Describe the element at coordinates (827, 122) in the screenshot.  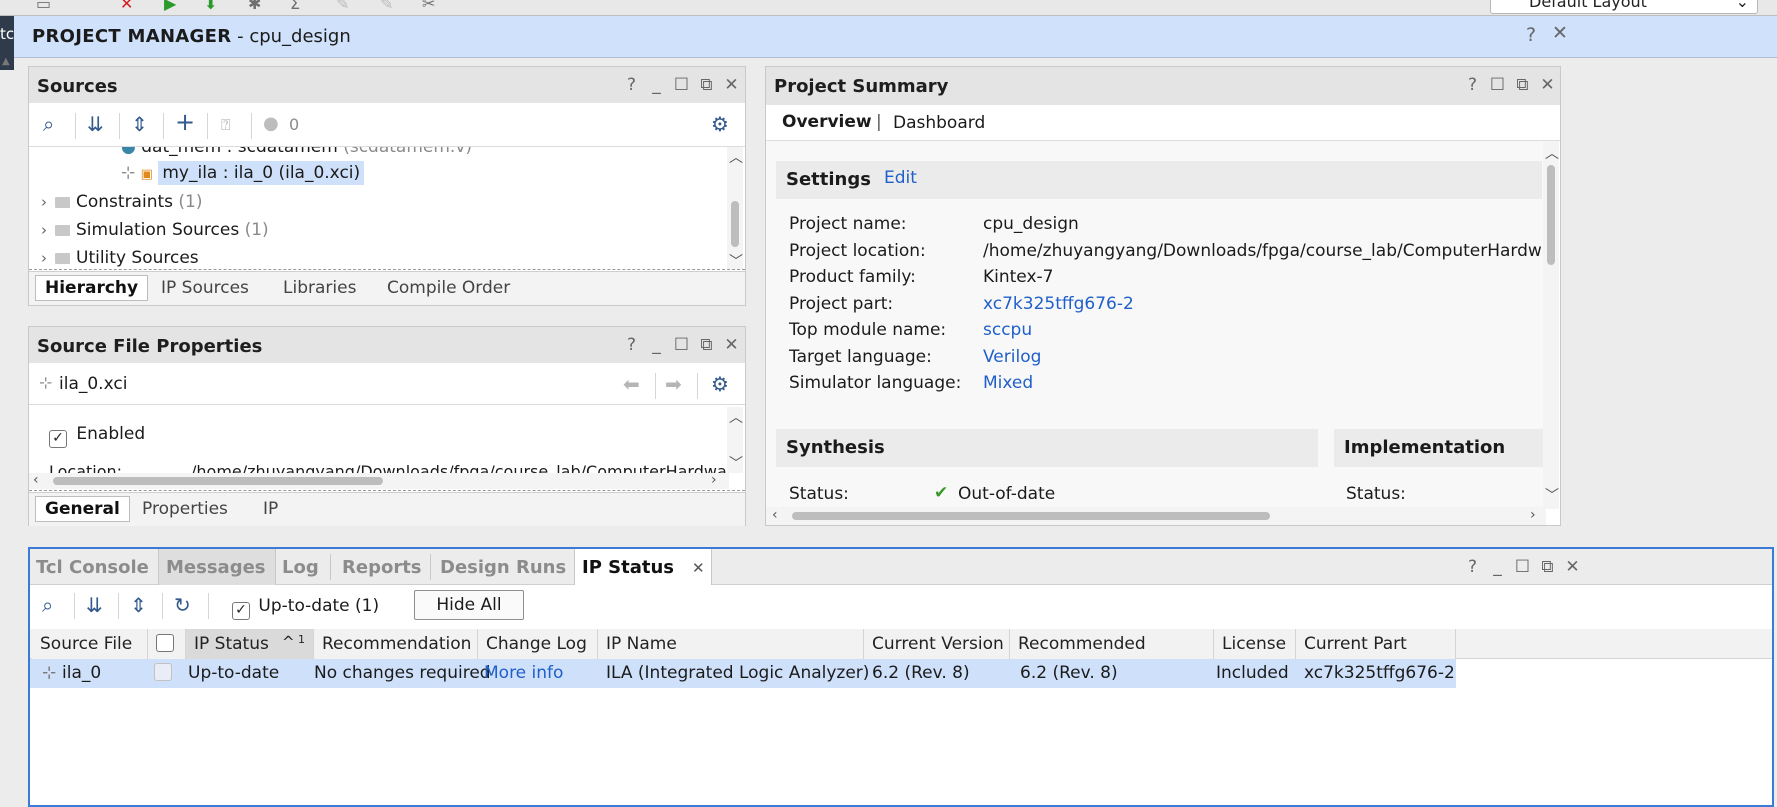
I see `tab-overview: Overview` at that location.